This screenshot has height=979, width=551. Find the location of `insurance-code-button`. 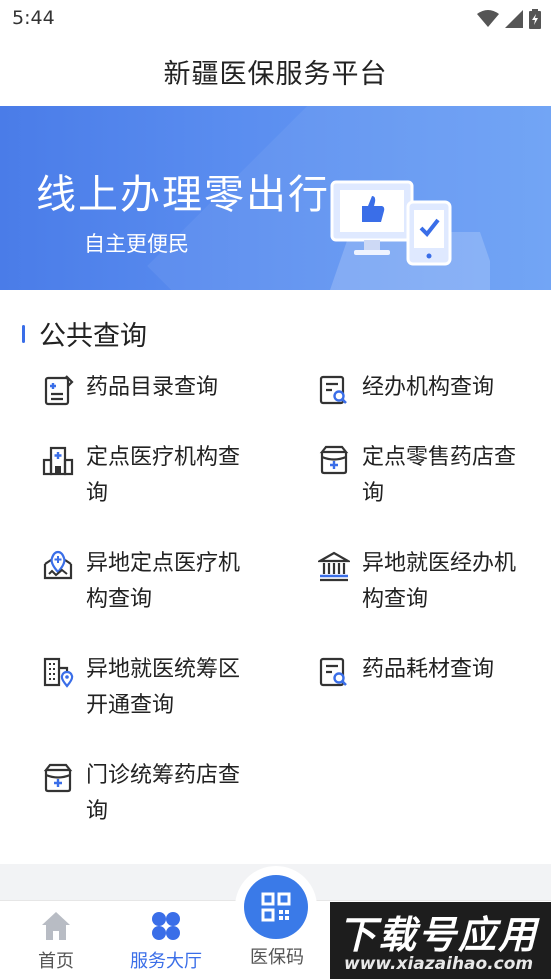

insurance-code-button is located at coordinates (276, 907).